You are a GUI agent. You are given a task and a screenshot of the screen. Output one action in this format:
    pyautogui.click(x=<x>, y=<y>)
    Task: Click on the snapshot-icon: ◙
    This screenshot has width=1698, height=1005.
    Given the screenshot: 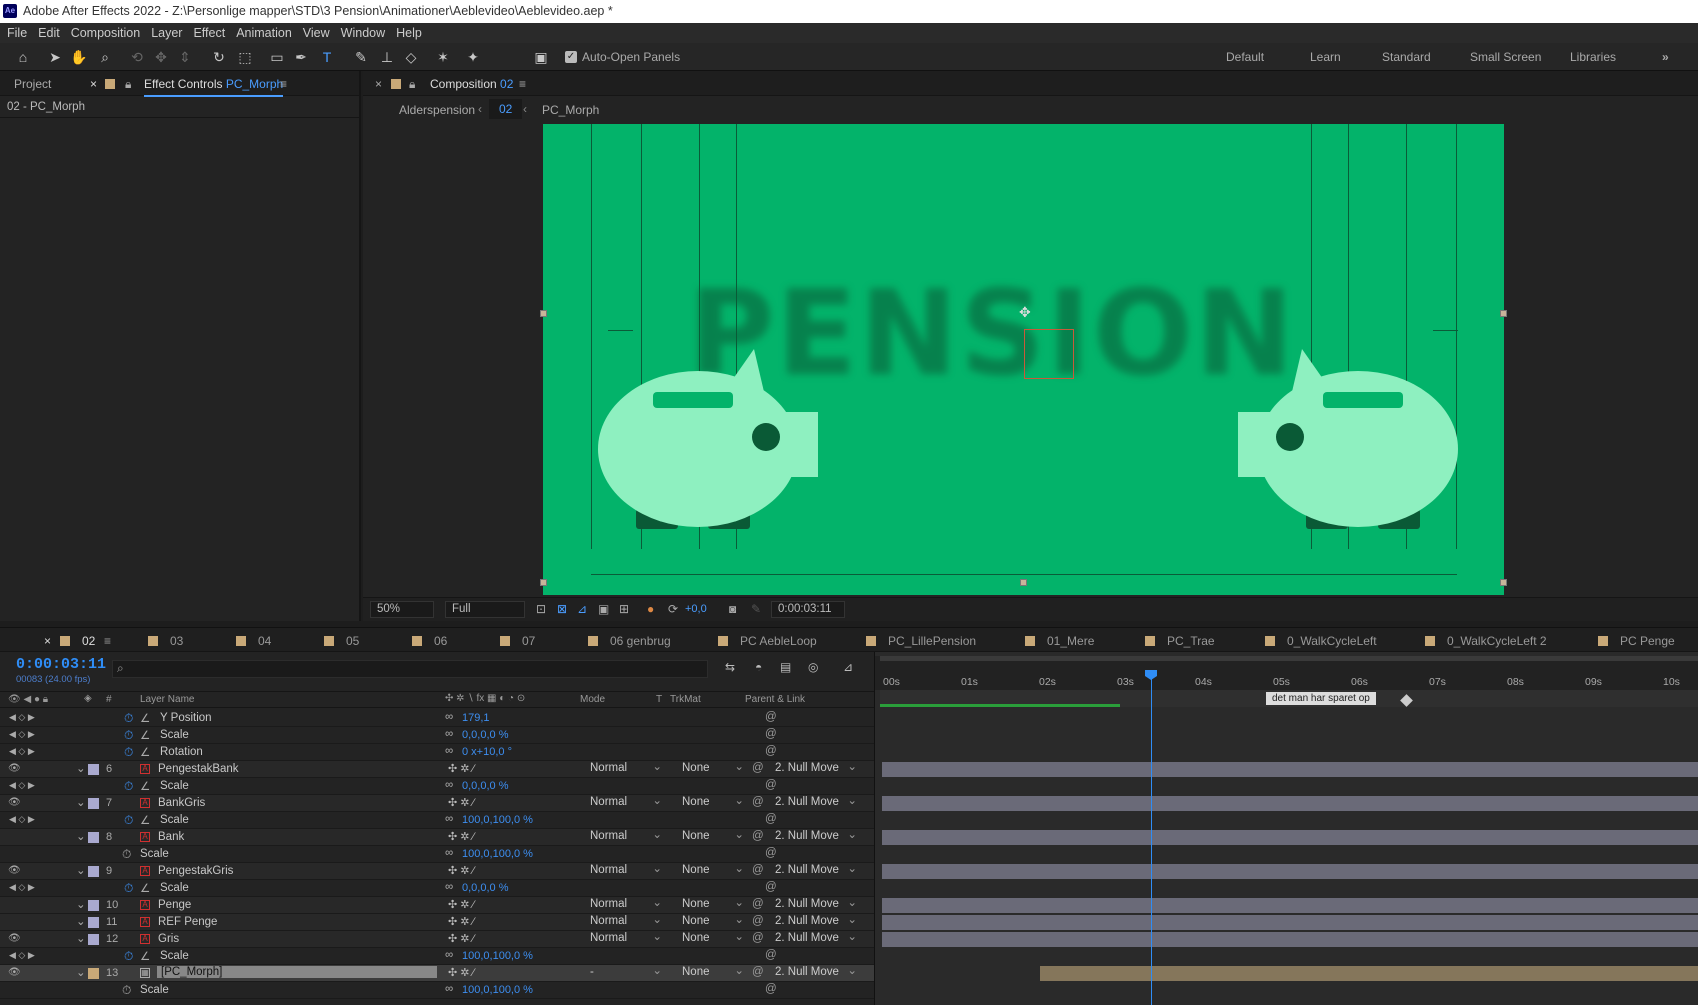 What is the action you would take?
    pyautogui.click(x=732, y=609)
    